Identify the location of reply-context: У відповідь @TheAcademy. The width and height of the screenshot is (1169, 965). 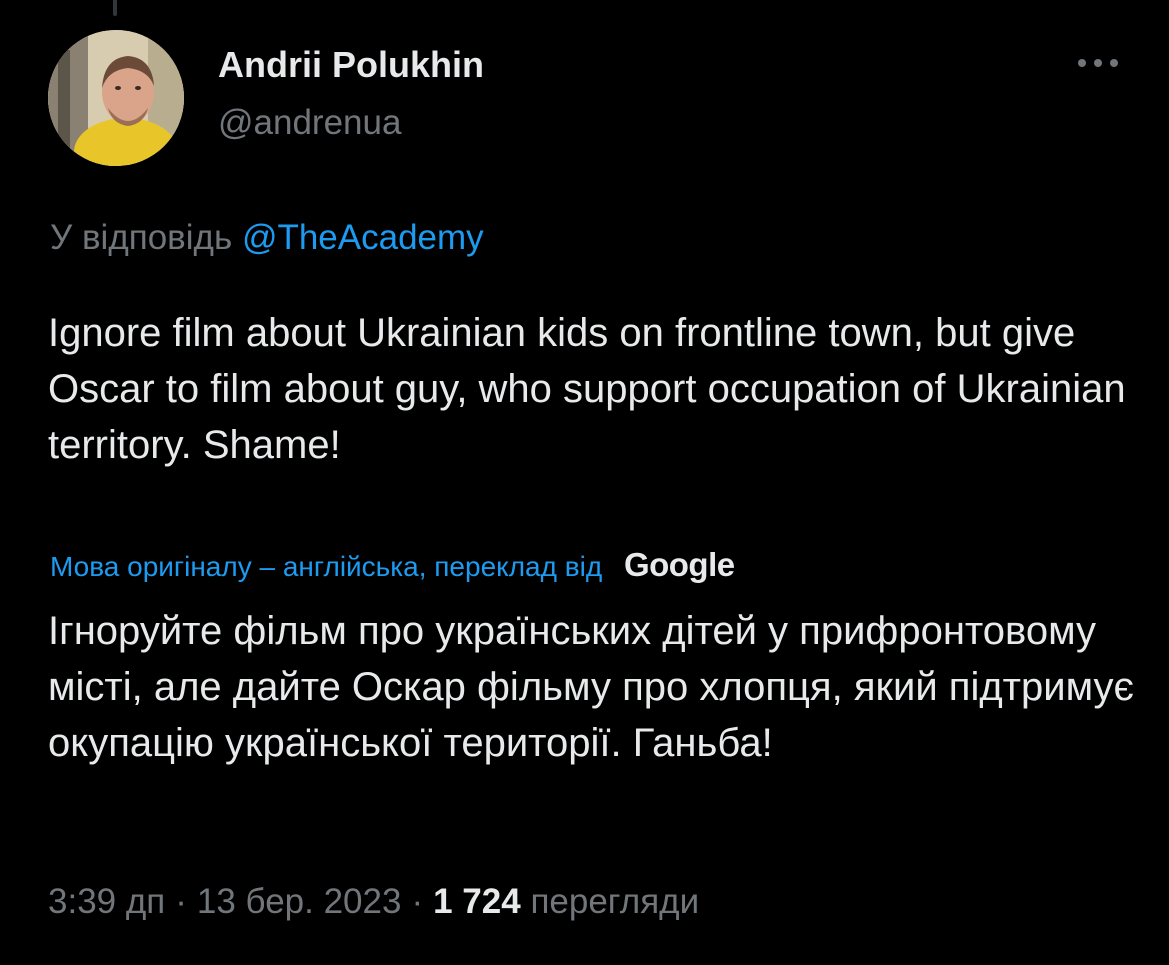
(267, 238).